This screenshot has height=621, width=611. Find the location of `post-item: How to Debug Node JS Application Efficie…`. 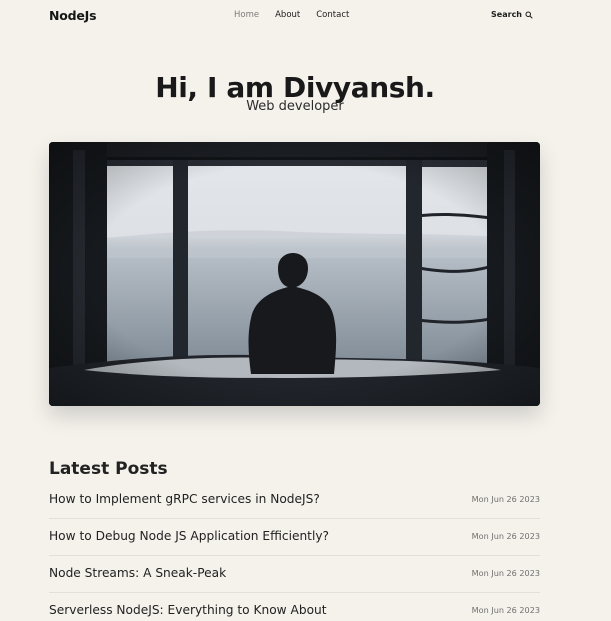

post-item: How to Debug Node JS Application Efficie… is located at coordinates (294, 537).